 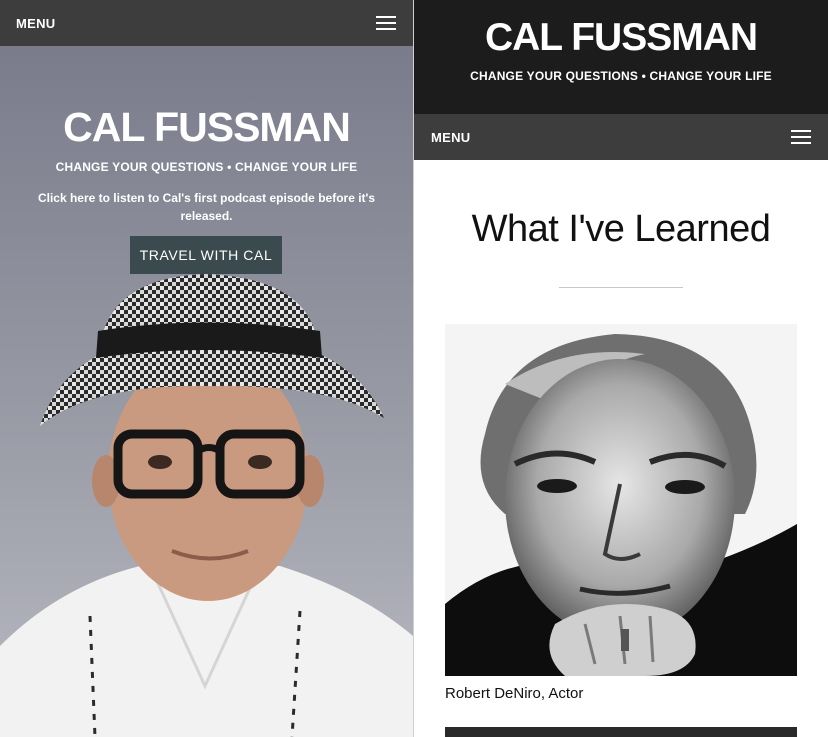 I want to click on right-menu-bar: MENU, so click(x=621, y=137).